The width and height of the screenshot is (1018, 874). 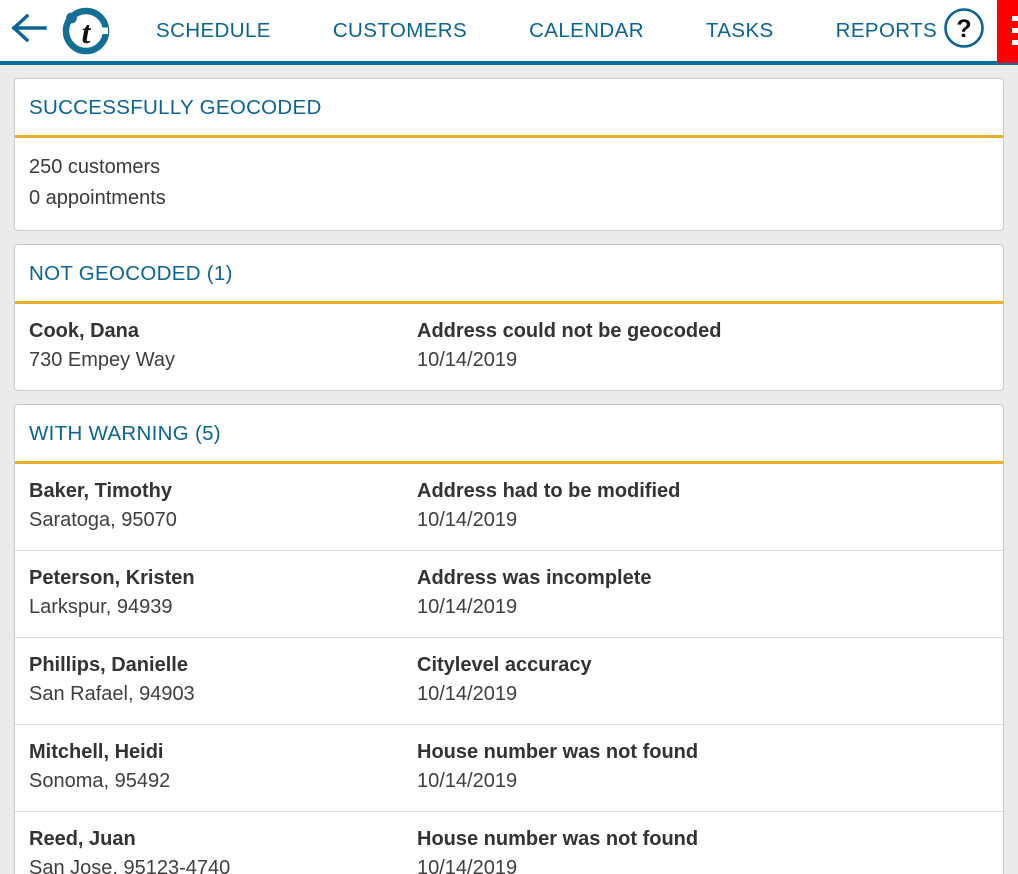 I want to click on card-title: WITH WARNING (5), so click(x=125, y=433).